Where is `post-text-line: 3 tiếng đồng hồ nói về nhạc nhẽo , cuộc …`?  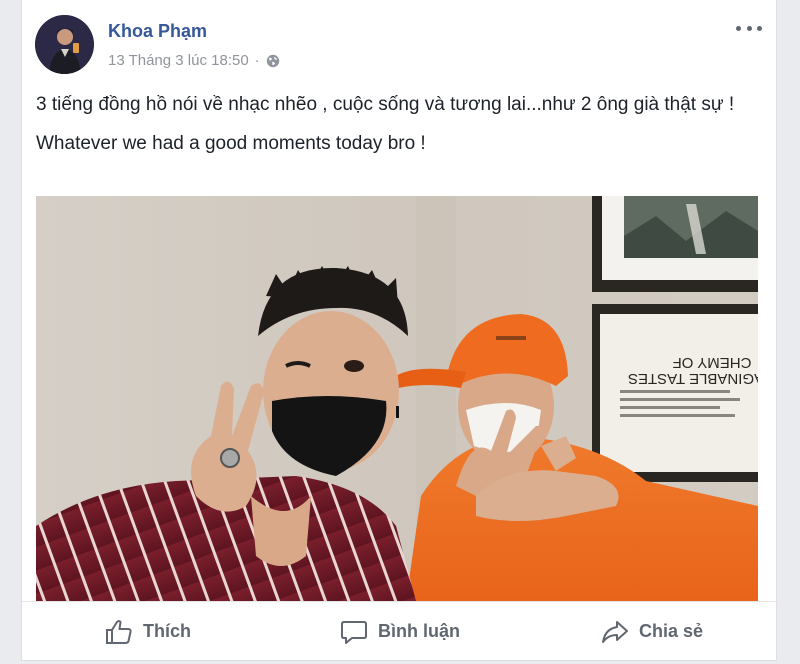 post-text-line: 3 tiếng đồng hồ nói về nhạc nhẽo , cuộc … is located at coordinates (385, 104).